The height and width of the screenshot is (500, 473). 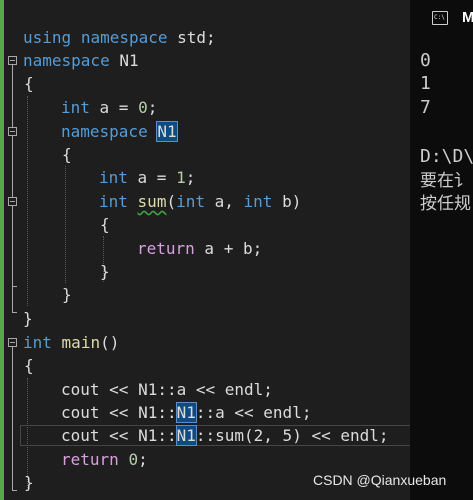 I want to click on code-line-19: return 0;, so click(x=104, y=459).